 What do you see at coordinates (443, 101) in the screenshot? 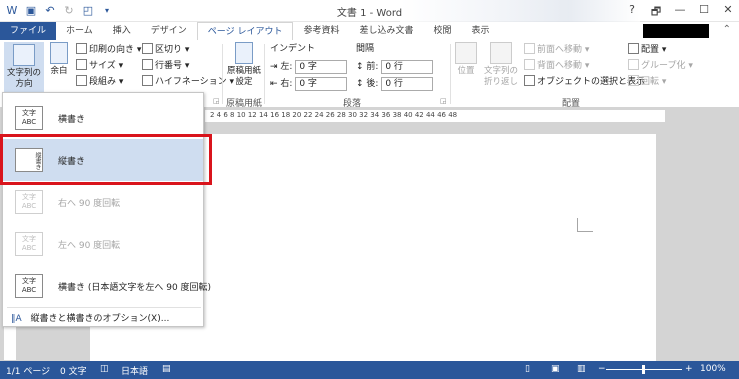
I see `paragraph-launcher-icon: ◲` at bounding box center [443, 101].